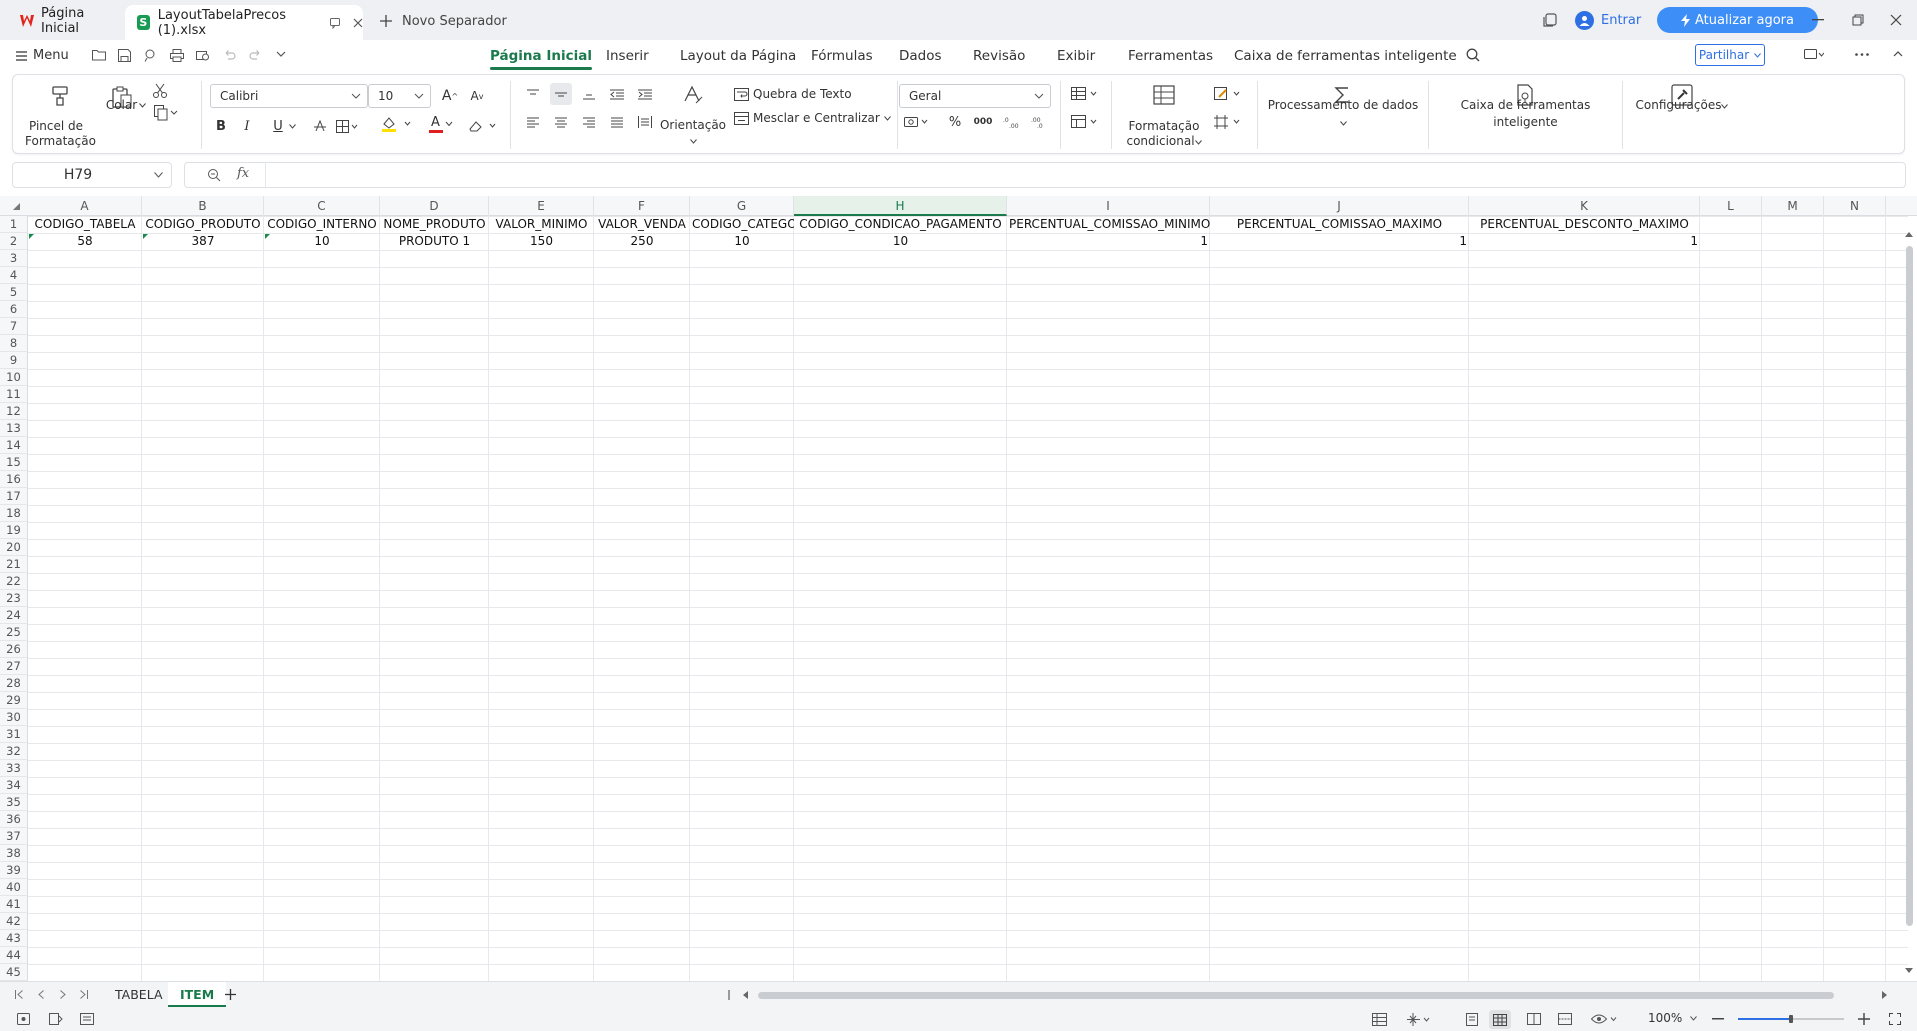  I want to click on reading-mode-icon, so click(1472, 1019).